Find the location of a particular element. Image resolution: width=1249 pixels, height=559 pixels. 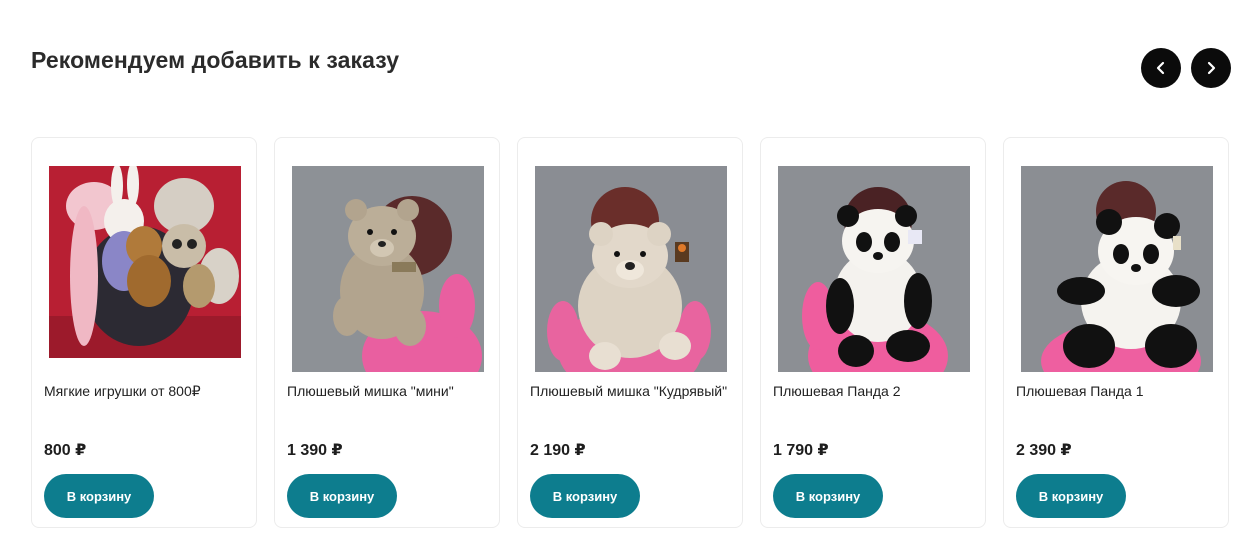

product-name: Мягкие игрушки от 800₽ is located at coordinates (149, 391).